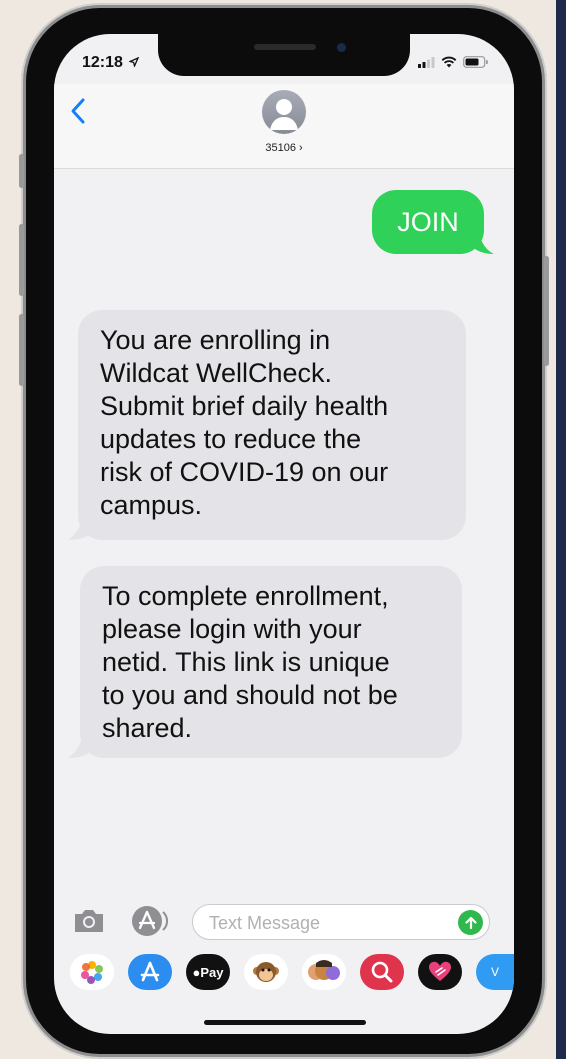  I want to click on volume-down-button, so click(21, 350).